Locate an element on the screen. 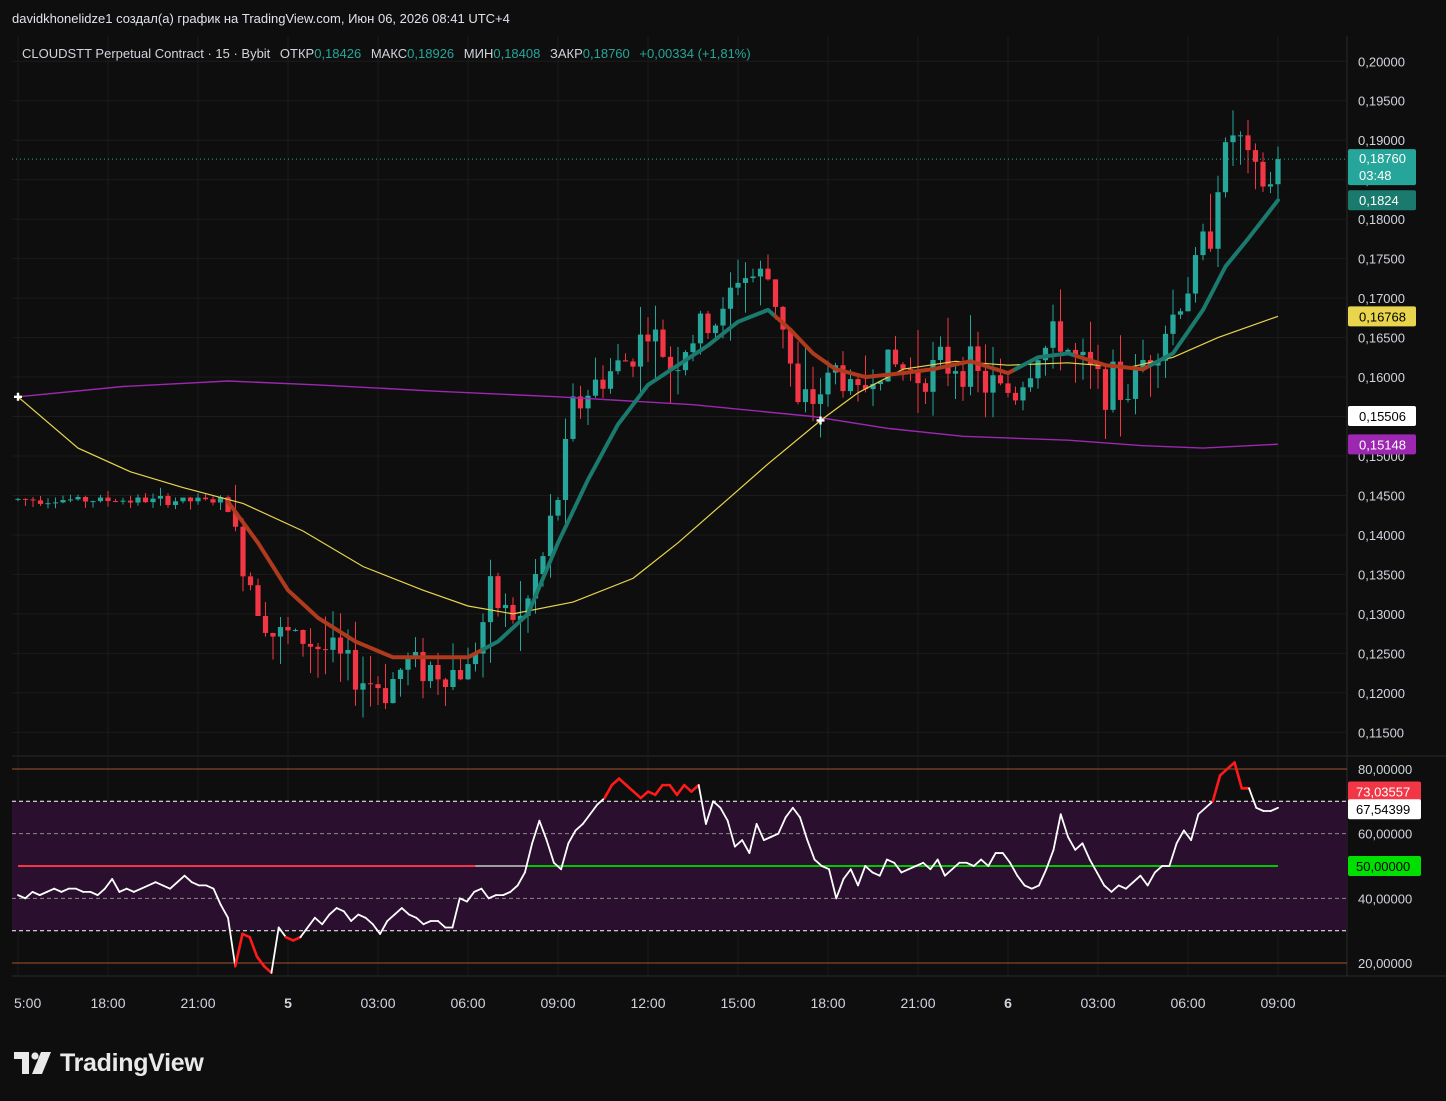  rsi-tick-label: 60,00000 is located at coordinates (1385, 834).